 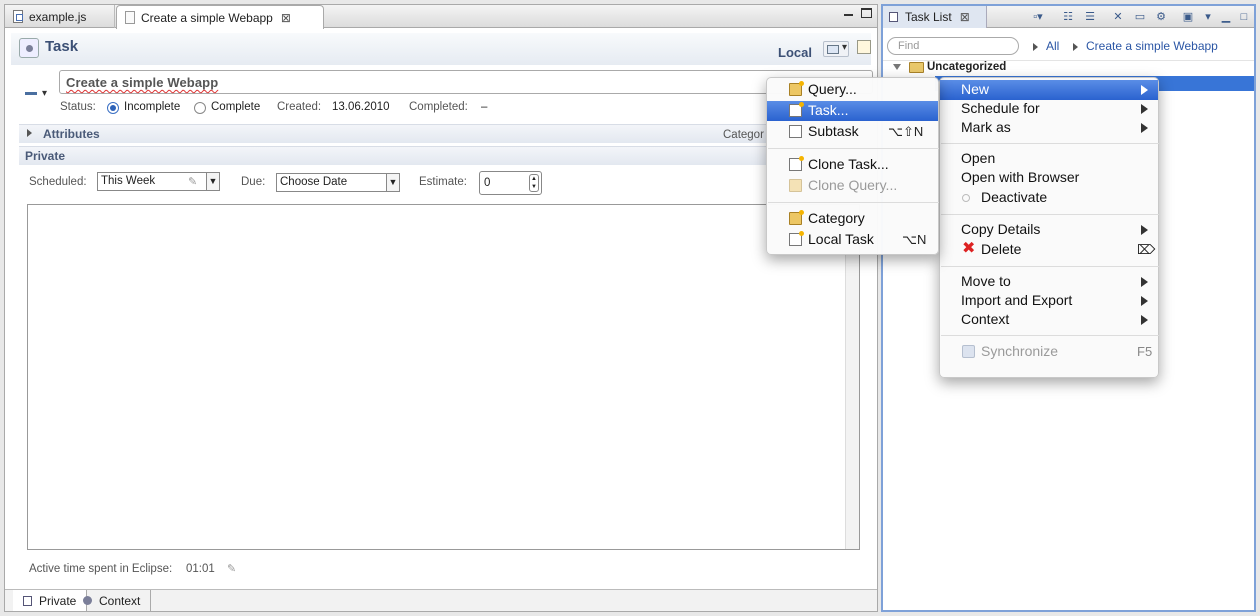 I want to click on tab-task-list: Task List ⊠, so click(x=935, y=17).